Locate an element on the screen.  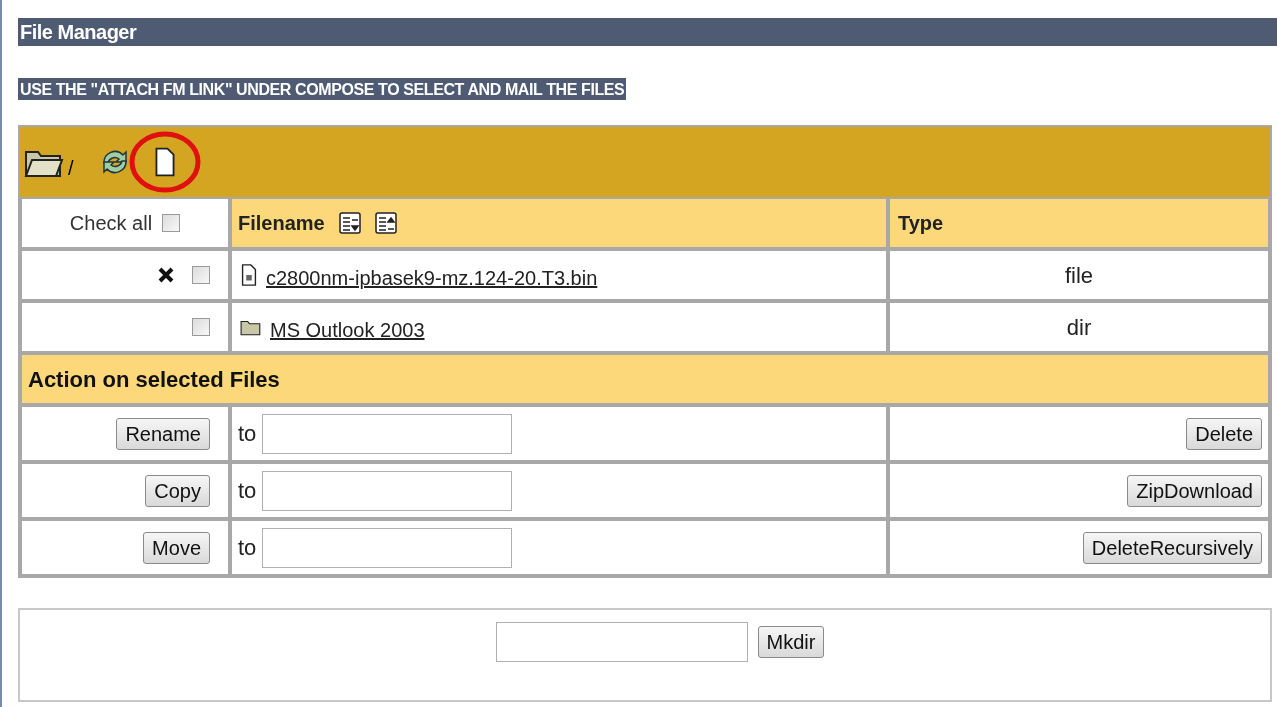
path-text: / is located at coordinates (71, 168).